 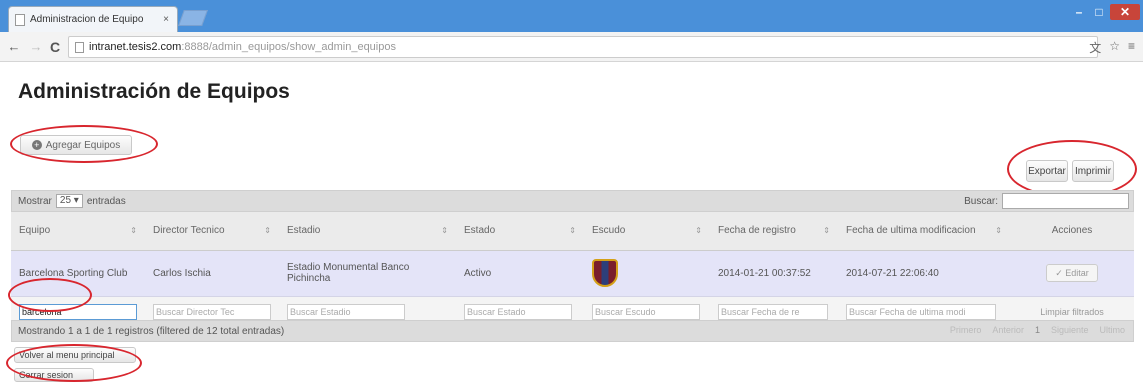 What do you see at coordinates (1070, 330) in the screenshot?
I see `page-next-button: Siguiente` at bounding box center [1070, 330].